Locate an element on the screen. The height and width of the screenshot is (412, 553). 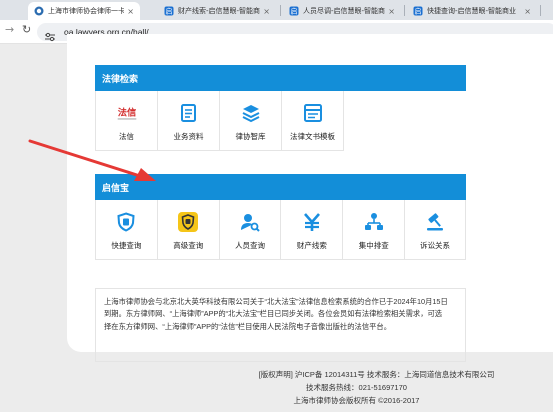
footer-rights: 上海市律师协会版权所有 ©2016-2017 is located at coordinates (356, 400).